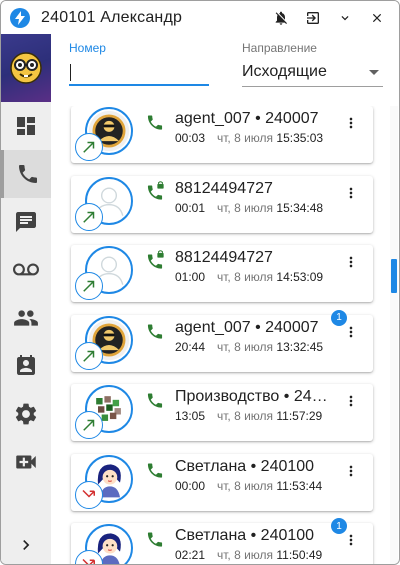 Image resolution: width=400 pixels, height=565 pixels. What do you see at coordinates (394, 335) in the screenshot?
I see `scrollbar` at bounding box center [394, 335].